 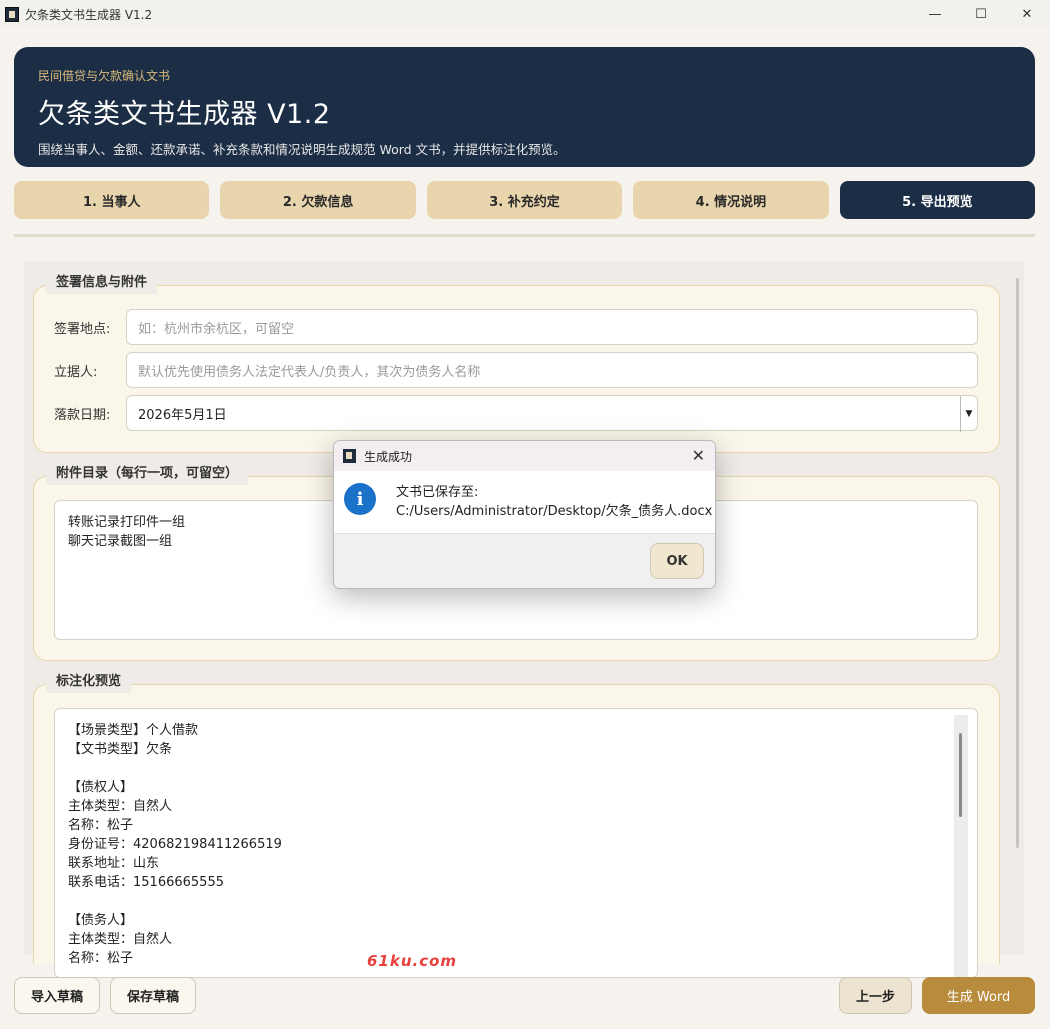 I want to click on window-title-bar: 欠条类文书生成器 V1.2 — ☐ ✕, so click(x=525, y=14).